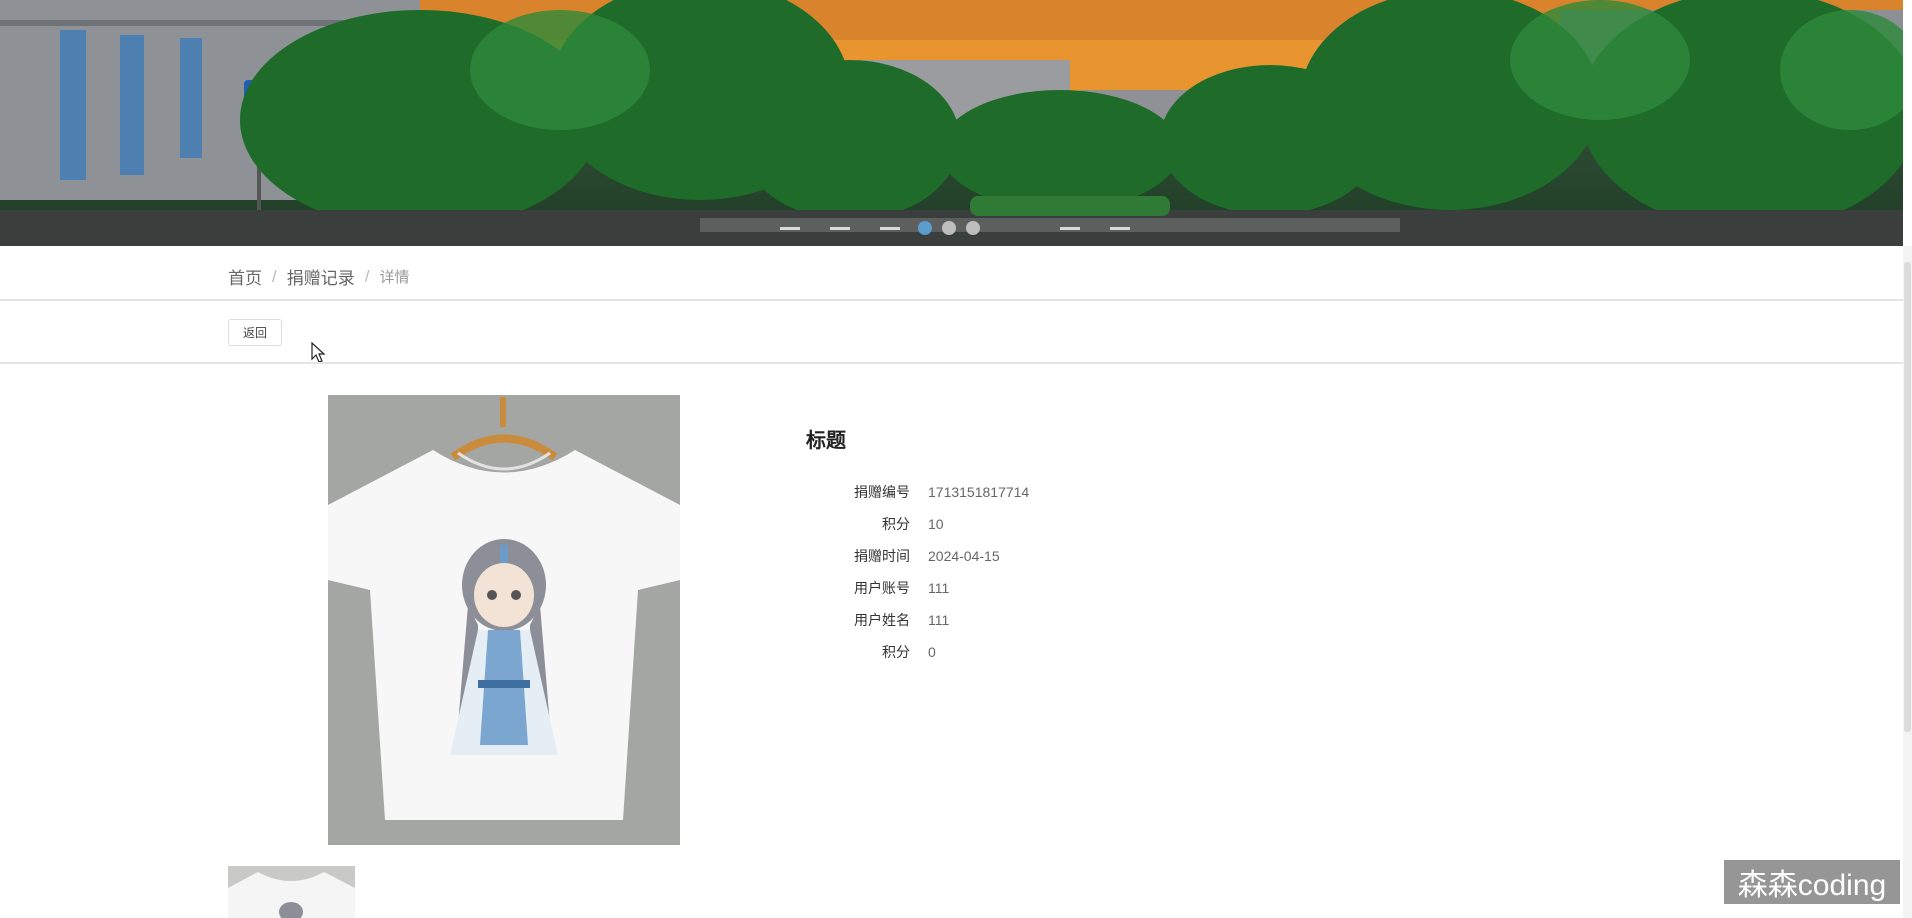  Describe the element at coordinates (917, 492) in the screenshot. I see `detail-row-donation-number: 捐赠编号 1713151817714` at that location.